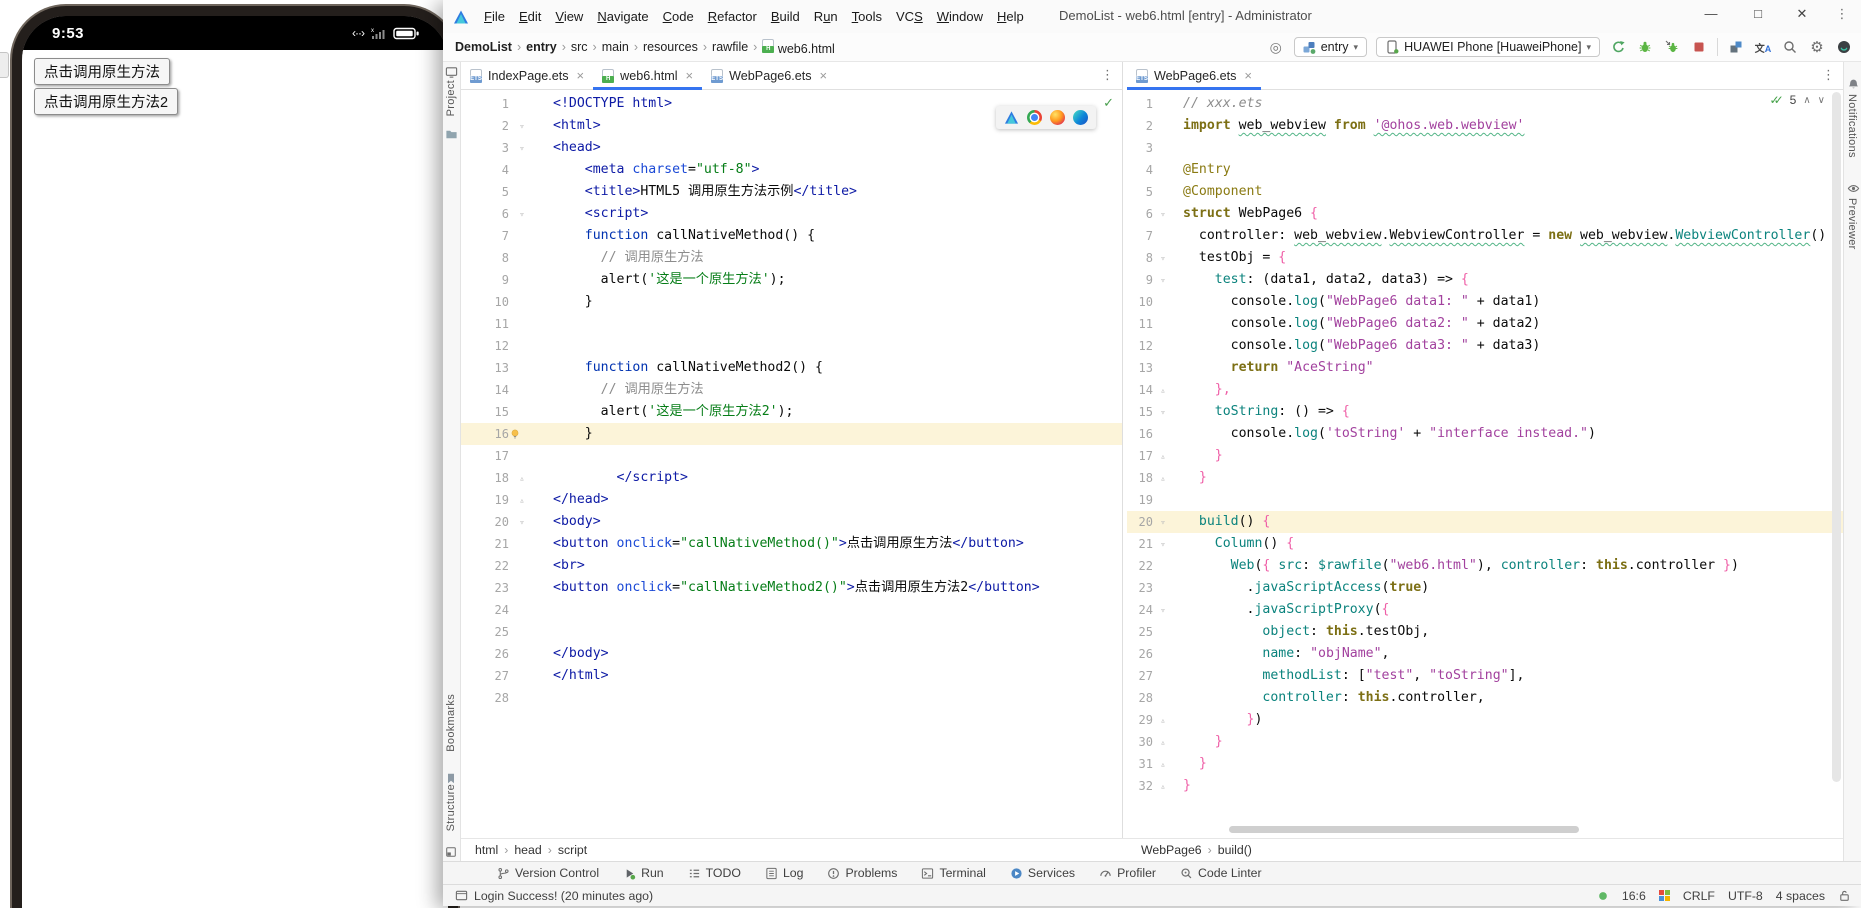 The width and height of the screenshot is (1861, 908). Describe the element at coordinates (1817, 47) in the screenshot. I see `settings-icon: ⚙` at that location.